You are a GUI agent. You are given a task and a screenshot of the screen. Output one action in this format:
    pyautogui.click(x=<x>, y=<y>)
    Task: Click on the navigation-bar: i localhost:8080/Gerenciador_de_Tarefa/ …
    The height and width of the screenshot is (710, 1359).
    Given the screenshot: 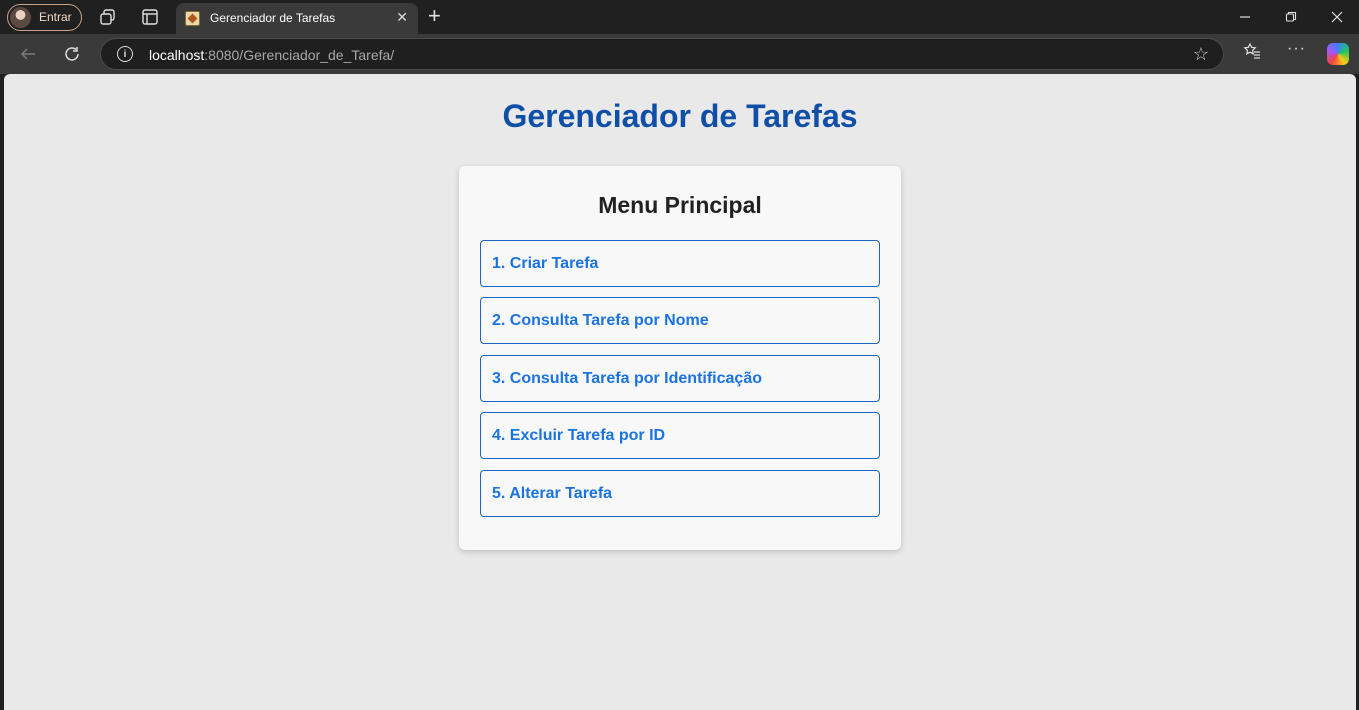 What is the action you would take?
    pyautogui.click(x=679, y=54)
    